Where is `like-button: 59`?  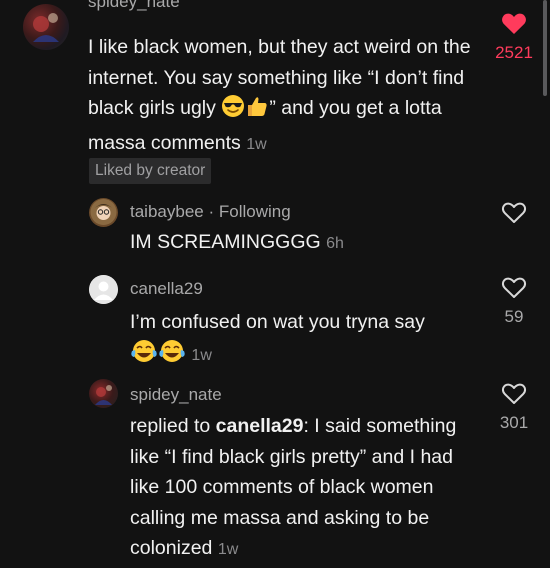
like-button: 59 is located at coordinates (514, 301).